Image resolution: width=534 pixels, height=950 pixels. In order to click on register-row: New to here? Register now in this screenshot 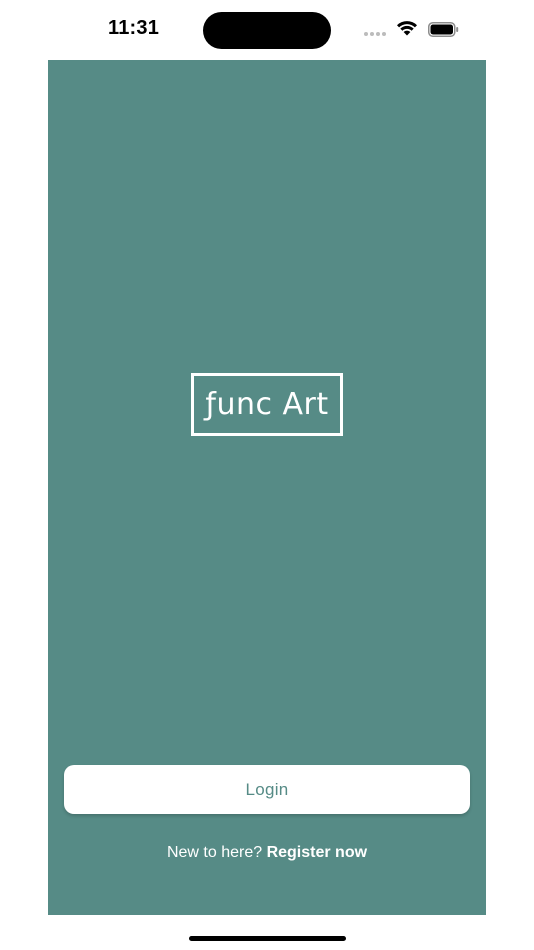, I will do `click(267, 853)`.